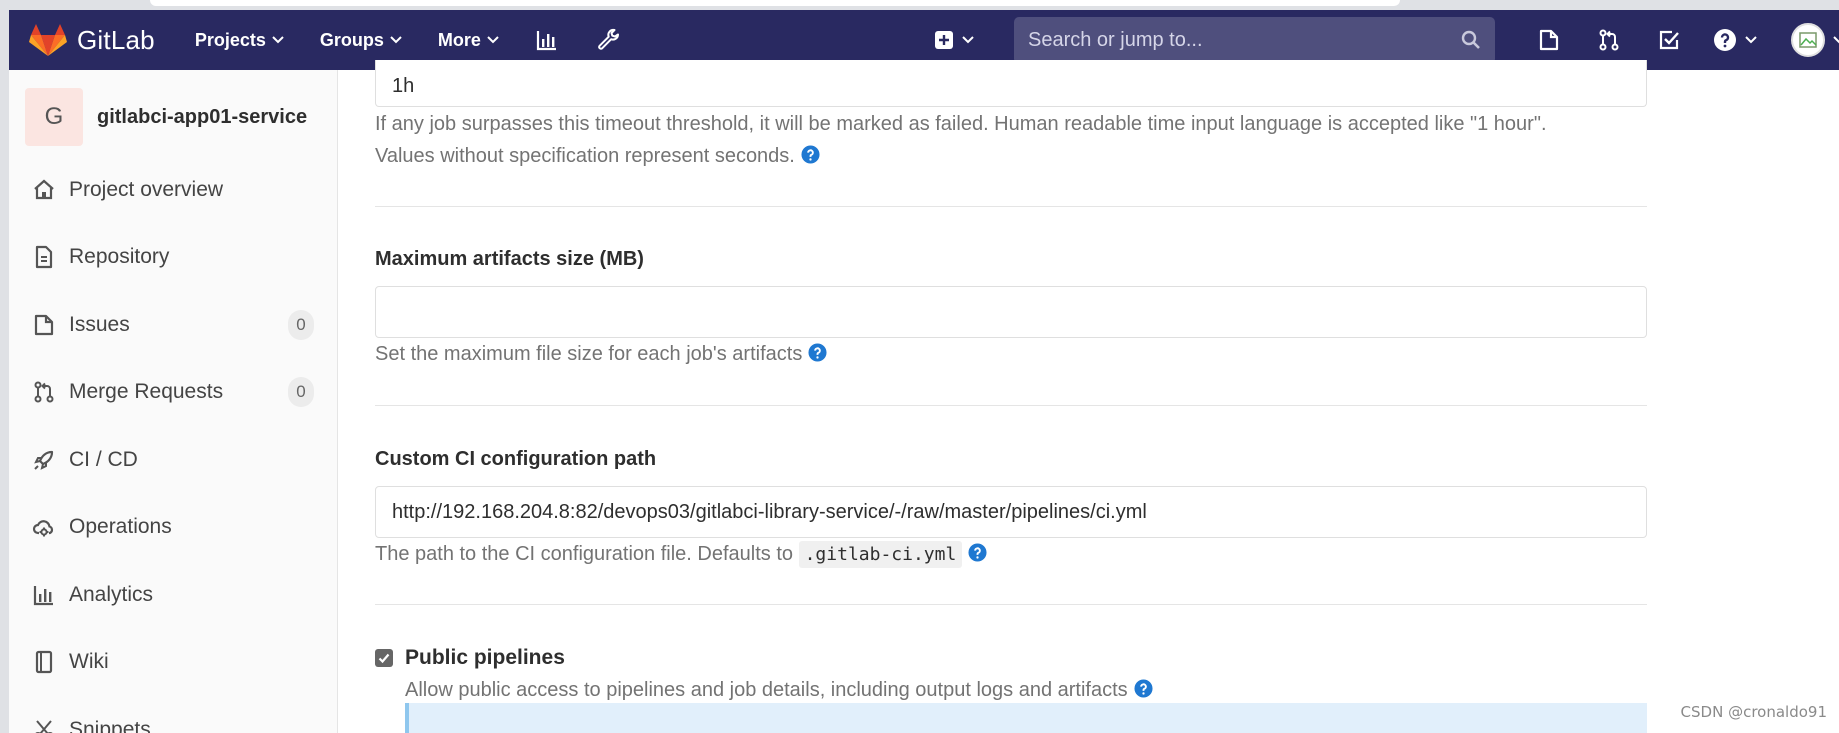 The image size is (1839, 733). What do you see at coordinates (301, 392) in the screenshot?
I see `merge-requests-count-badge: 0` at bounding box center [301, 392].